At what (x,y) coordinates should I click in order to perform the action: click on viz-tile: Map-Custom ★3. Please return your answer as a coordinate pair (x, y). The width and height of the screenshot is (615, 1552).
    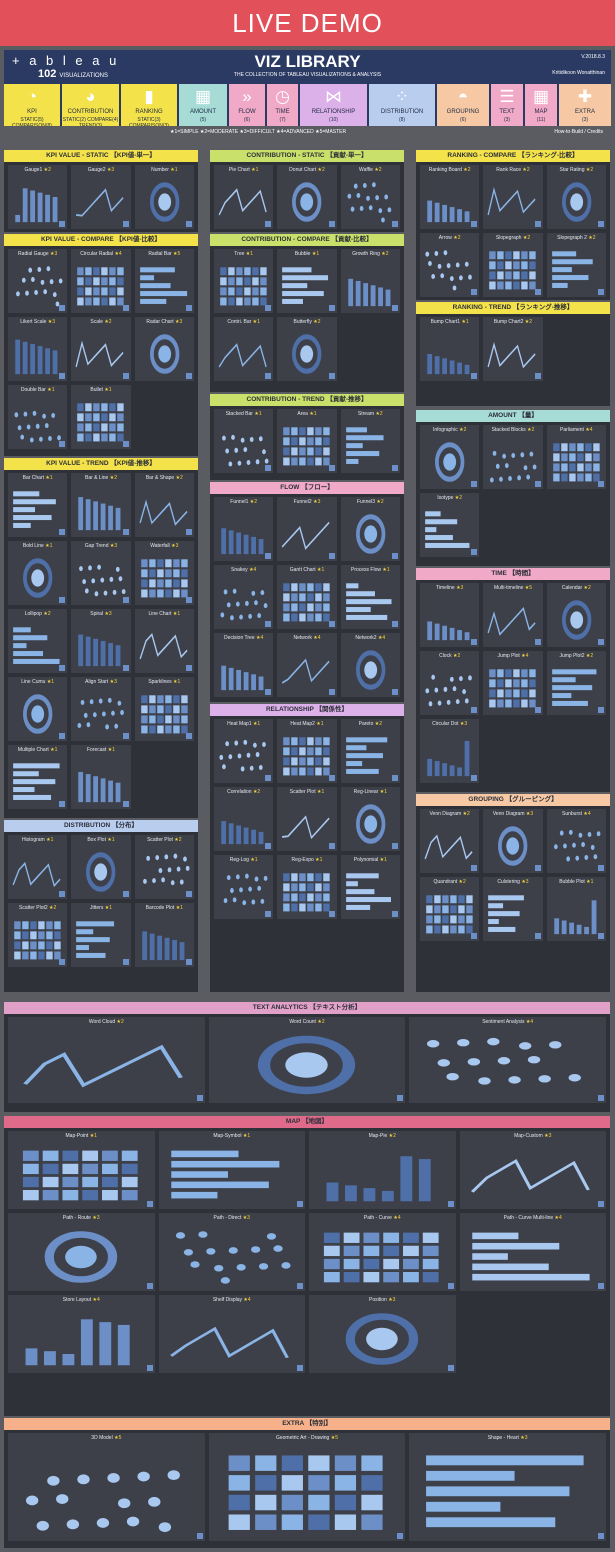
    Looking at the image, I should click on (532, 1170).